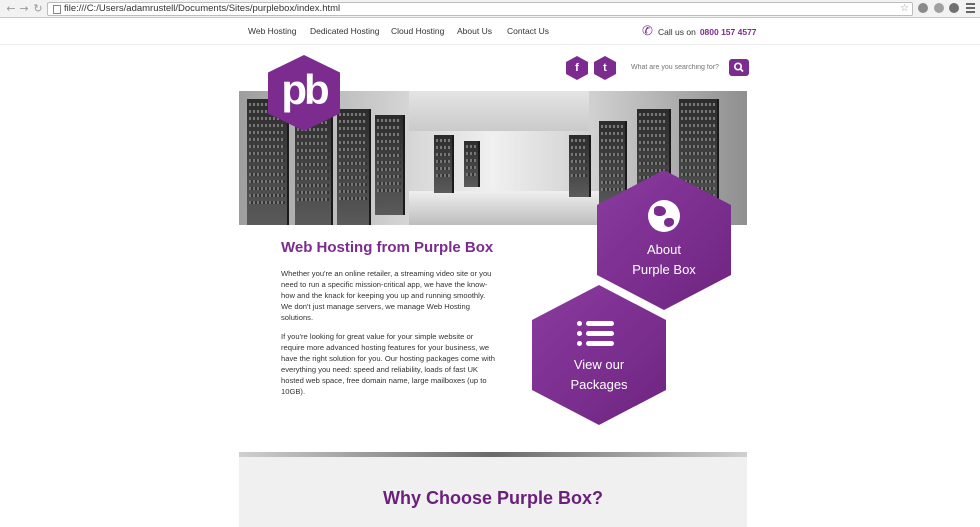 The image size is (980, 527). Describe the element at coordinates (272, 31) in the screenshot. I see `nav-web-hosting: Web Hosting` at that location.